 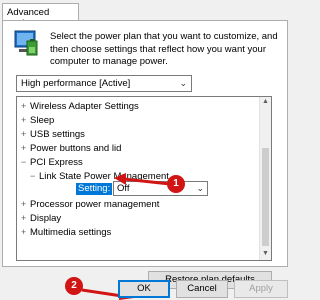 I want to click on tree-item-multimedia: + Multimedia settings, so click(x=66, y=232).